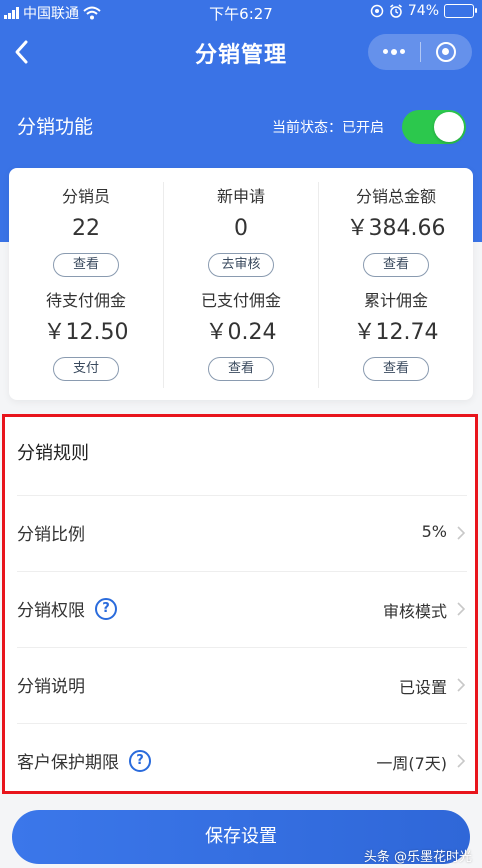 This screenshot has height=868, width=482. What do you see at coordinates (414, 611) in the screenshot?
I see `rule-value: 审核模式` at bounding box center [414, 611].